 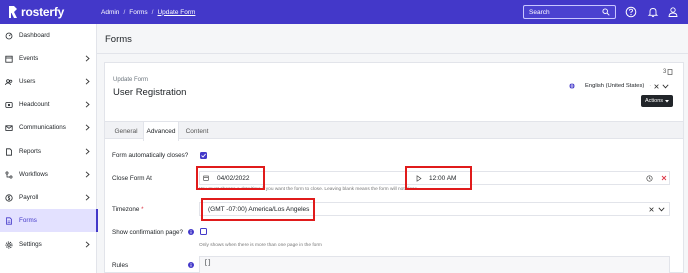 I want to click on tabs-bar: General Advanced Content, so click(x=394, y=131).